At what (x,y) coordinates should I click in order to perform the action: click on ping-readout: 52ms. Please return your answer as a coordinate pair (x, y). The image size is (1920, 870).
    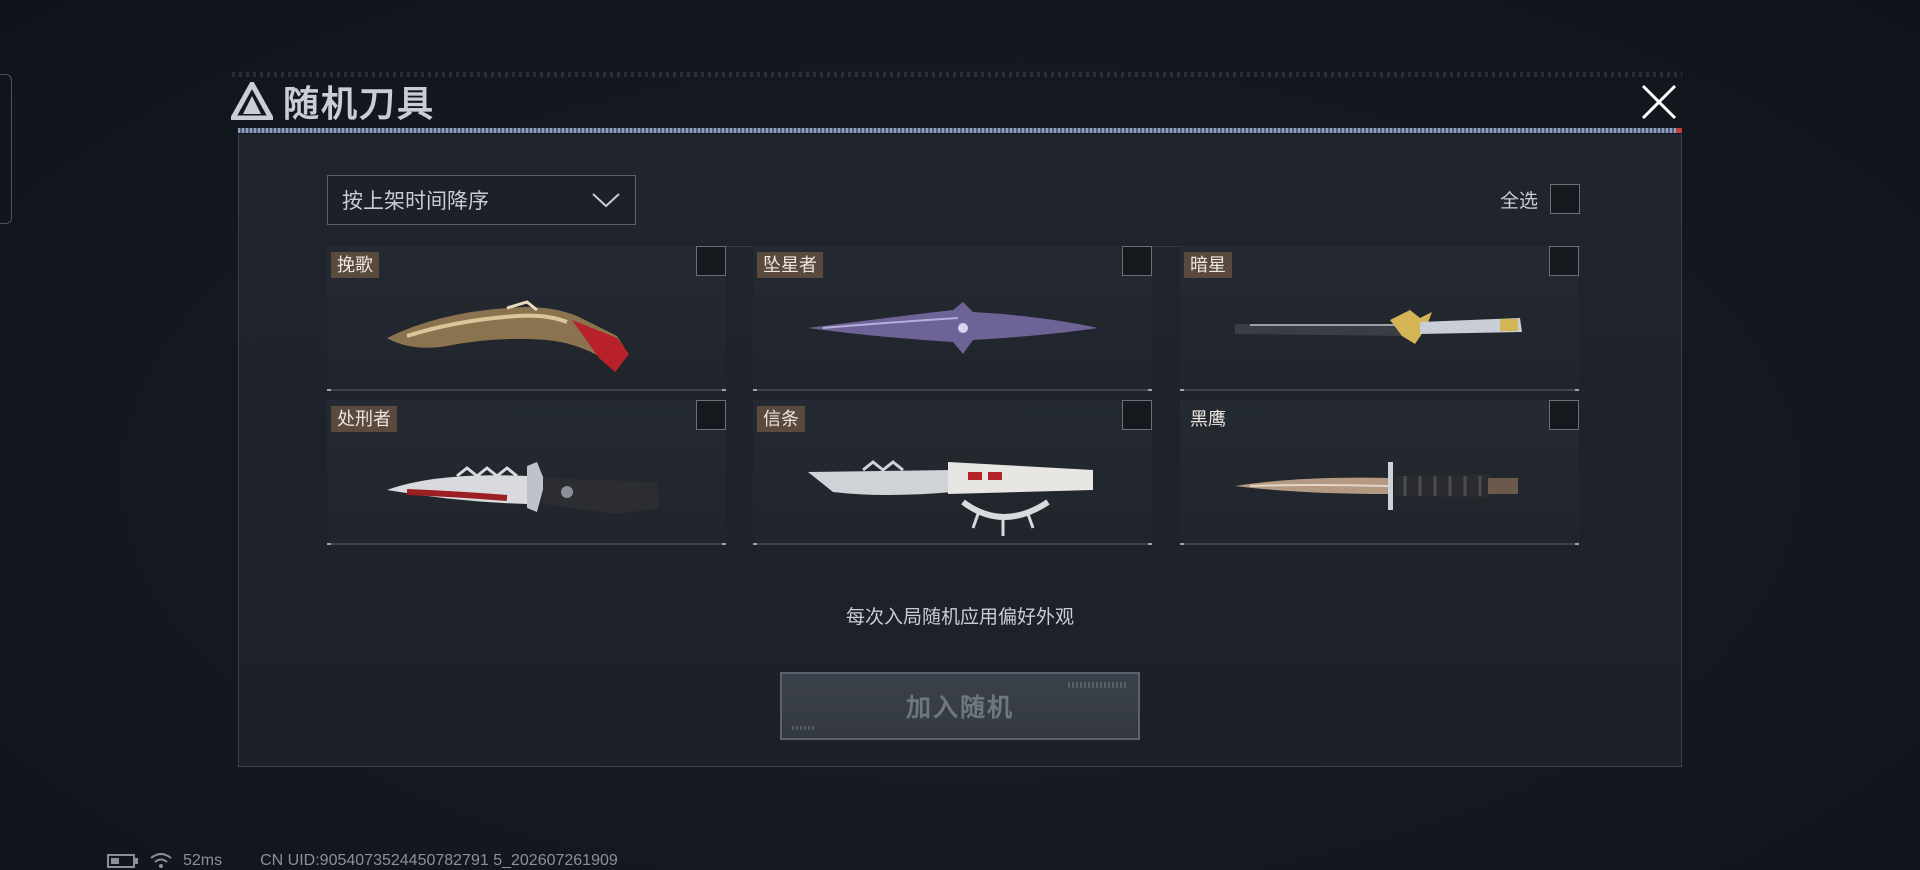
    Looking at the image, I should click on (203, 860).